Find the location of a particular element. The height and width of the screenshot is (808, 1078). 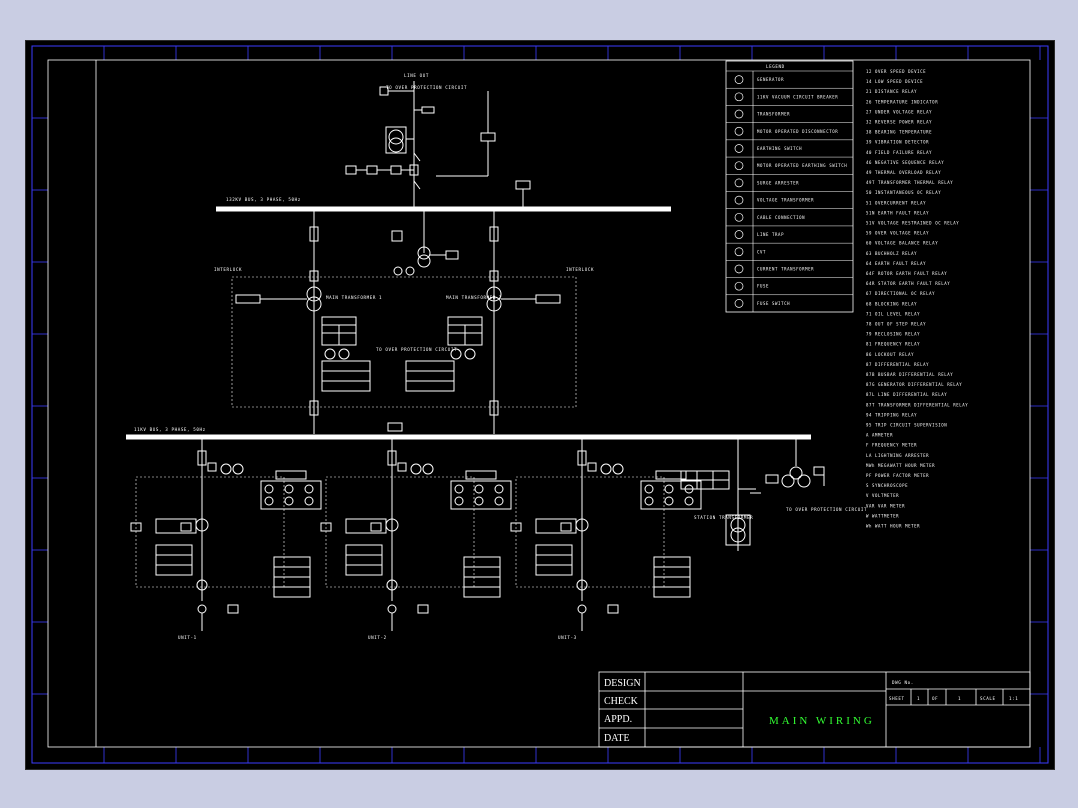

legend-code: 87G GENERATOR DIFFERENTIAL RELAY is located at coordinates (914, 384).